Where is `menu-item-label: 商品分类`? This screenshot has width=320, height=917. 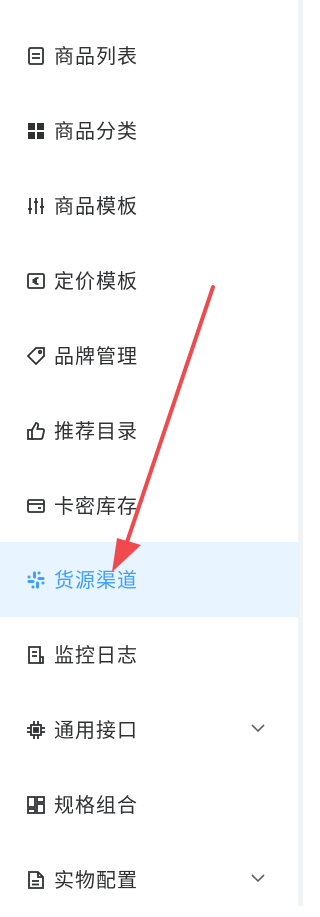
menu-item-label: 商品分类 is located at coordinates (96, 130).